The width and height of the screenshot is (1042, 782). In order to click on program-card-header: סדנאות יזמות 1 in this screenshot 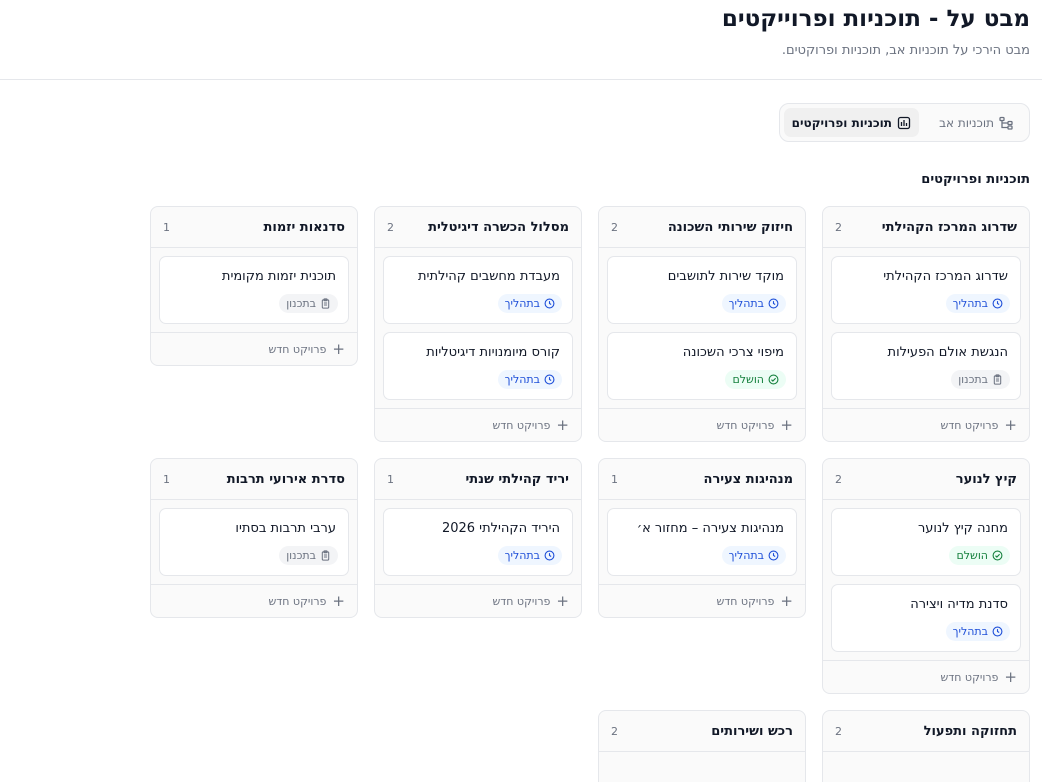, I will do `click(254, 227)`.